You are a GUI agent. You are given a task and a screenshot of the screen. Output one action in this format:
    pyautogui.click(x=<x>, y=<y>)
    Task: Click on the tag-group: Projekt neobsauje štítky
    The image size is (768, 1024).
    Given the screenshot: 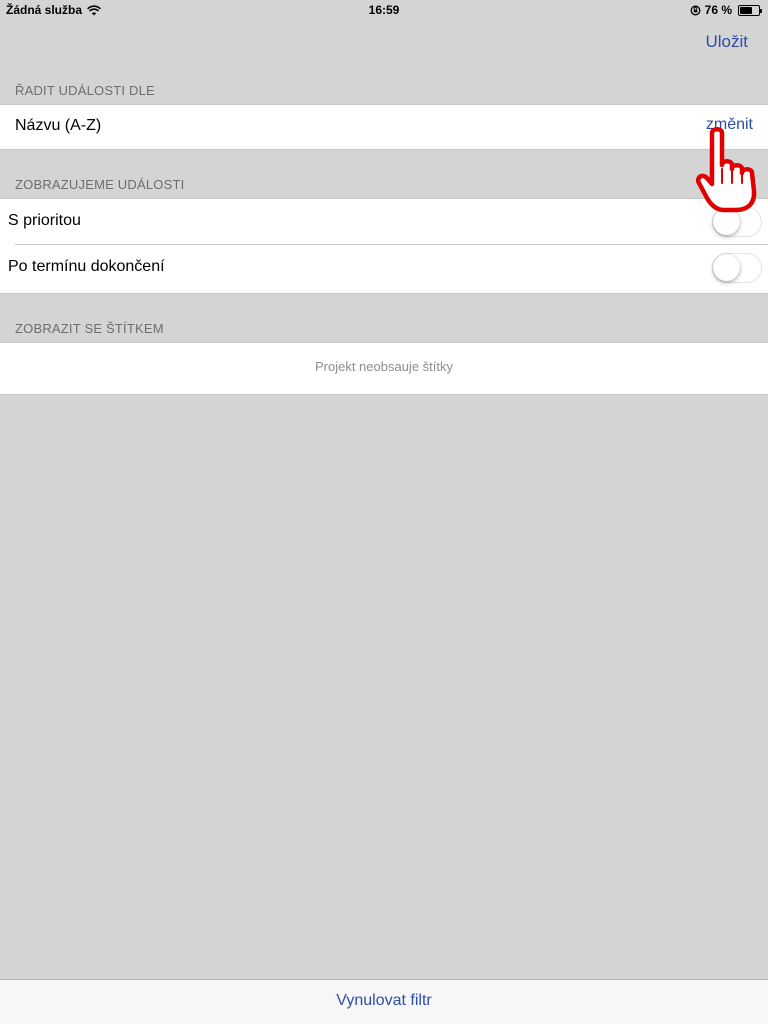 What is the action you would take?
    pyautogui.click(x=384, y=368)
    